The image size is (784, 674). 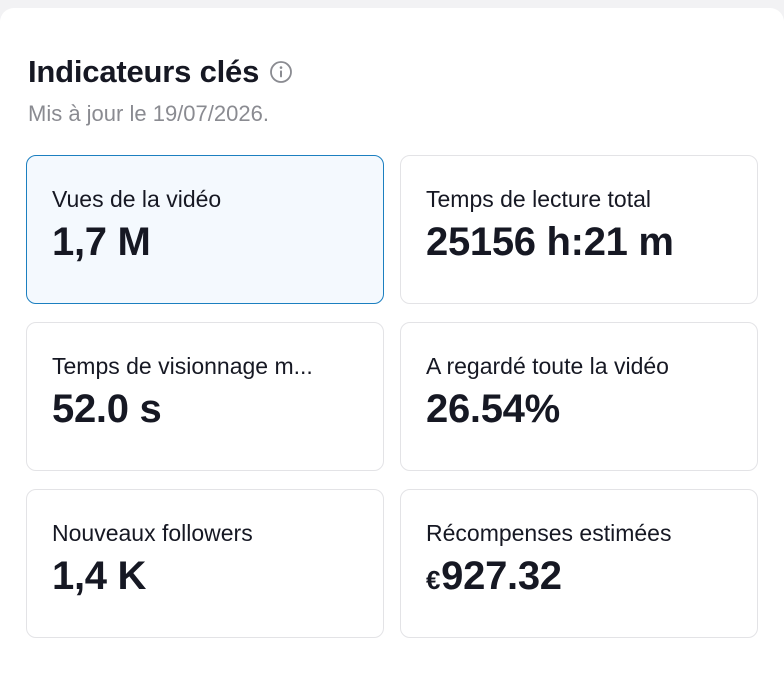 What do you see at coordinates (99, 576) in the screenshot?
I see `metric-value: 1,4 K` at bounding box center [99, 576].